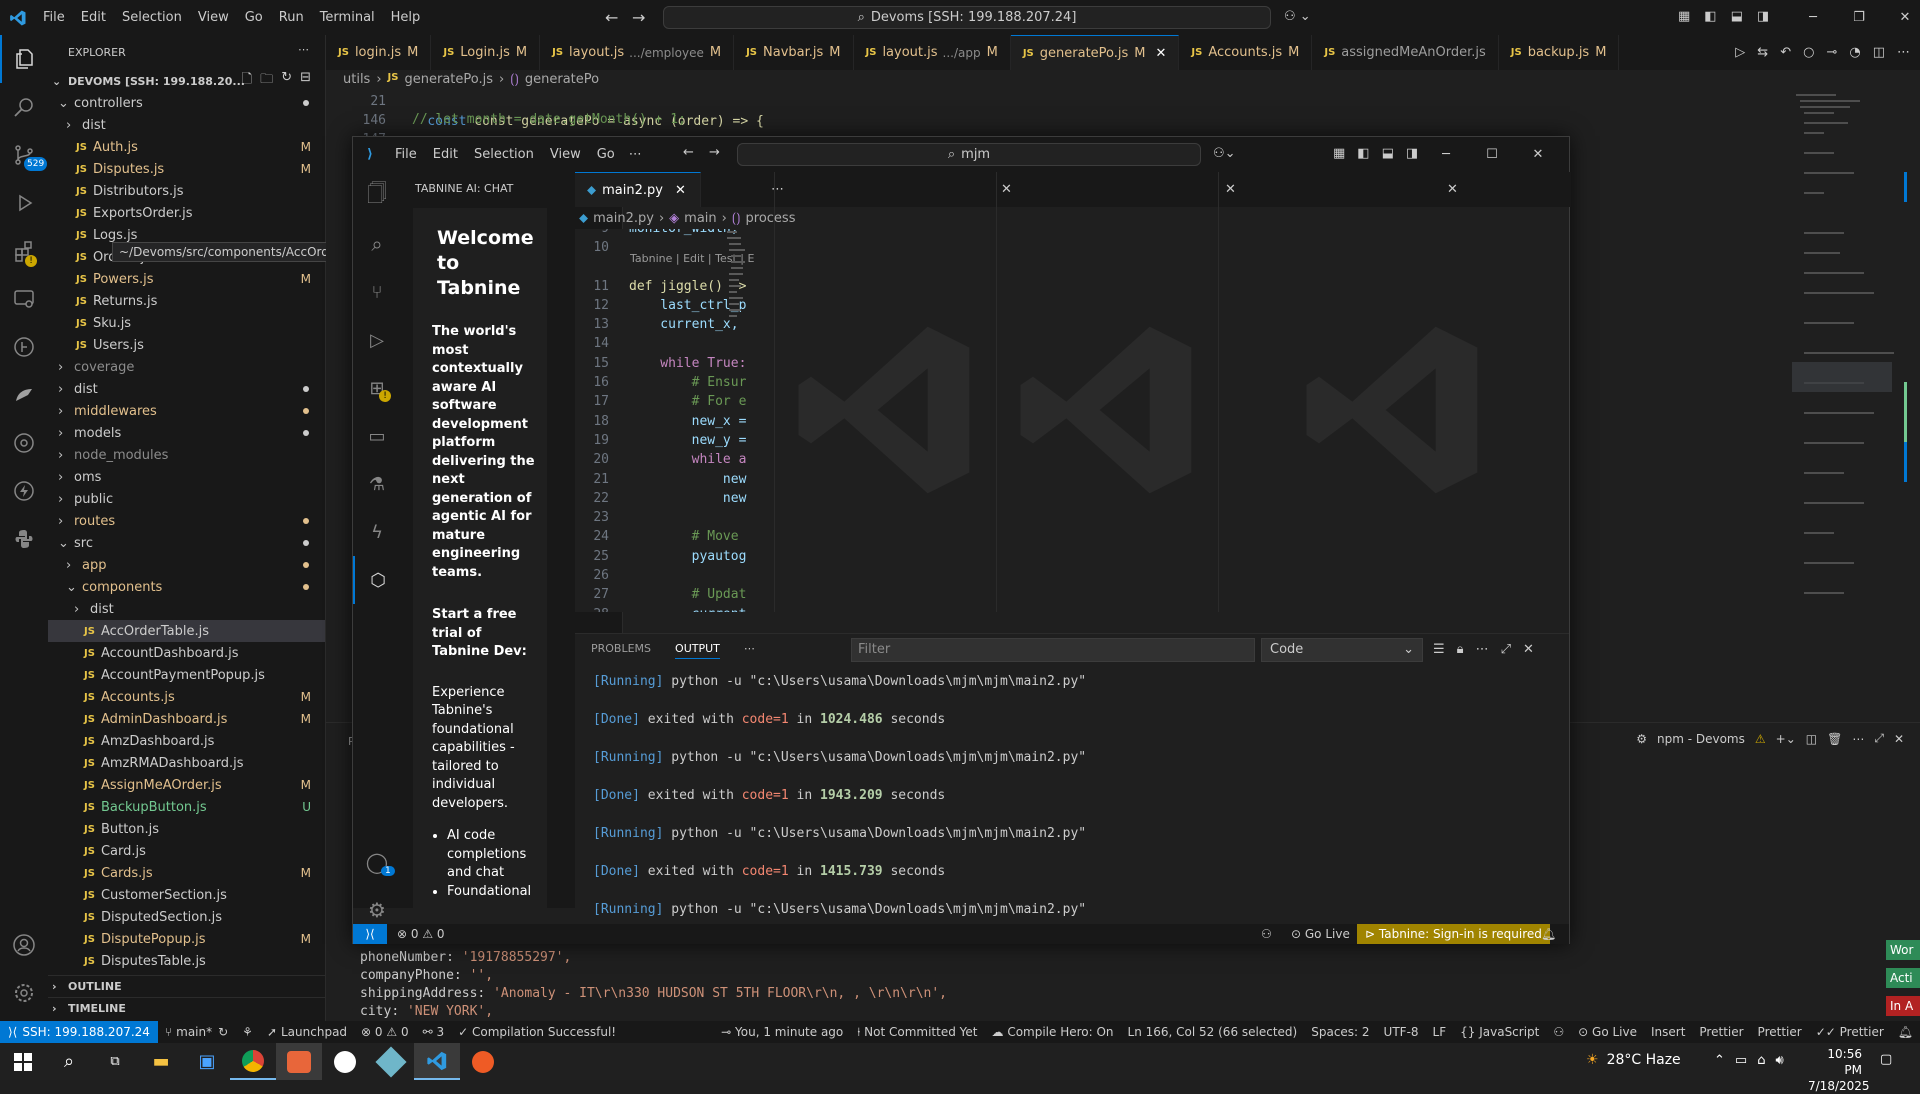 This screenshot has width=1920, height=1094. Describe the element at coordinates (186, 367) in the screenshot. I see `folder-item: › coverage` at that location.